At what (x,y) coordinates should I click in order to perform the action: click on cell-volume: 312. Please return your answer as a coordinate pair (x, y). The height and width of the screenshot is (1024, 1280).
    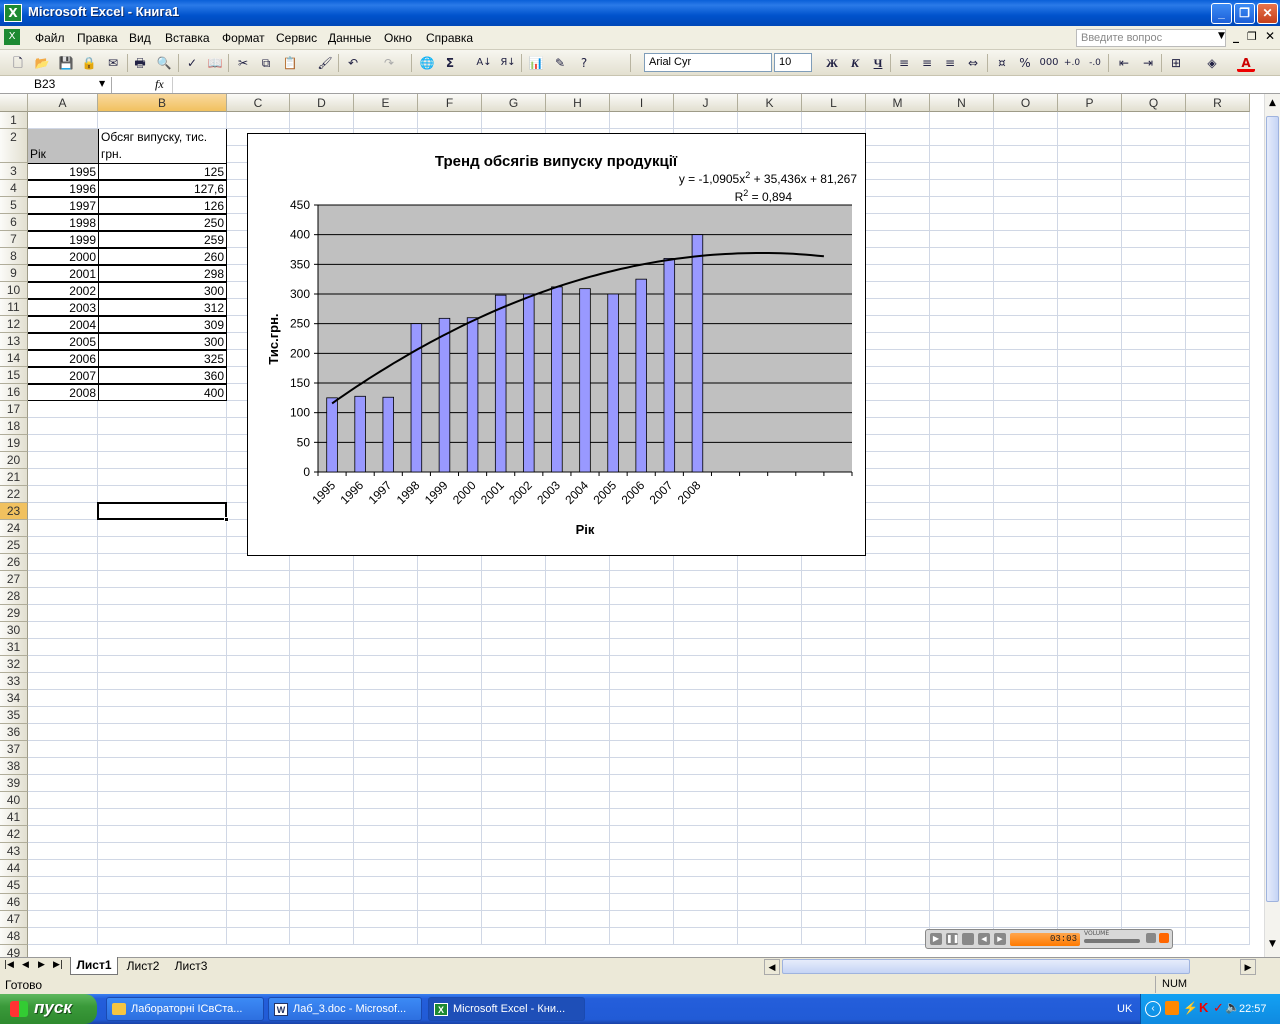
    Looking at the image, I should click on (162, 307).